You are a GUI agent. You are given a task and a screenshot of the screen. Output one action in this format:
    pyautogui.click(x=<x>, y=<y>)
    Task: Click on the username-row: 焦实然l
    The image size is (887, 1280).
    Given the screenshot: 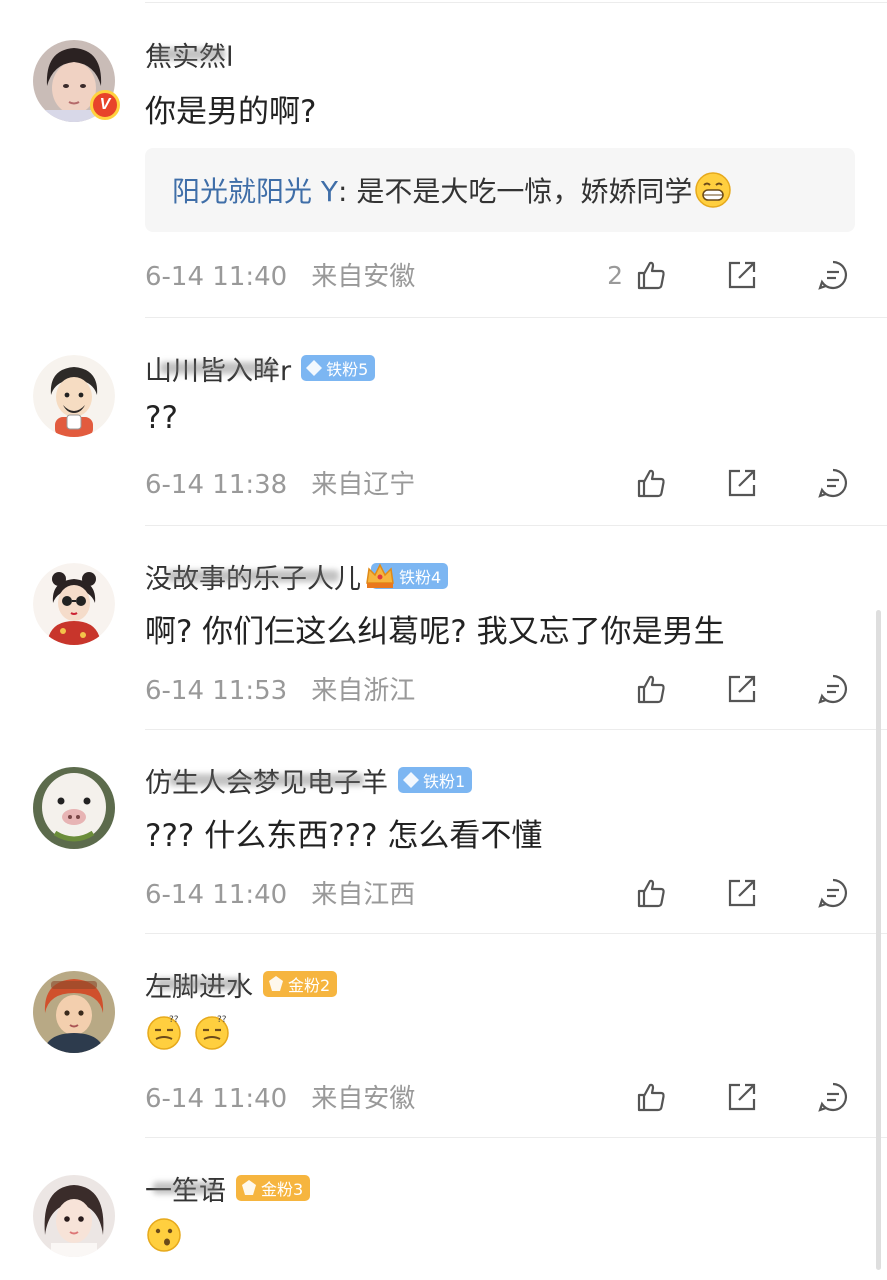 What is the action you would take?
    pyautogui.click(x=189, y=54)
    